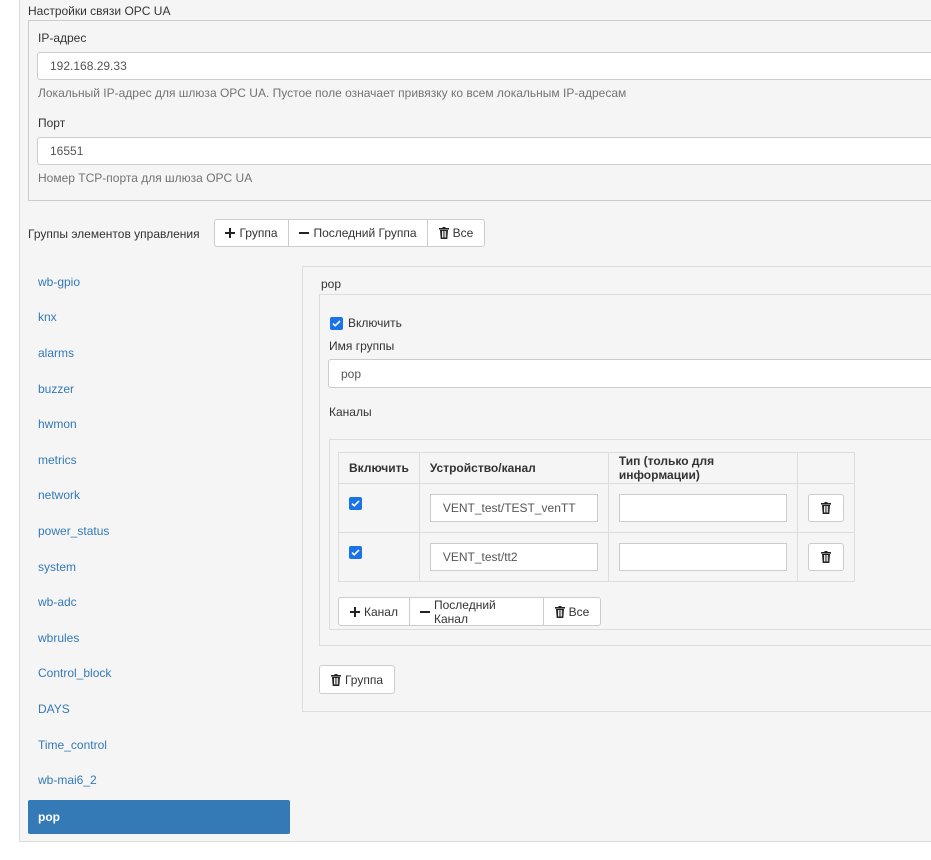 This screenshot has width=931, height=860. Describe the element at coordinates (463, 233) in the screenshot. I see `remove-all-groups-label: Все` at that location.